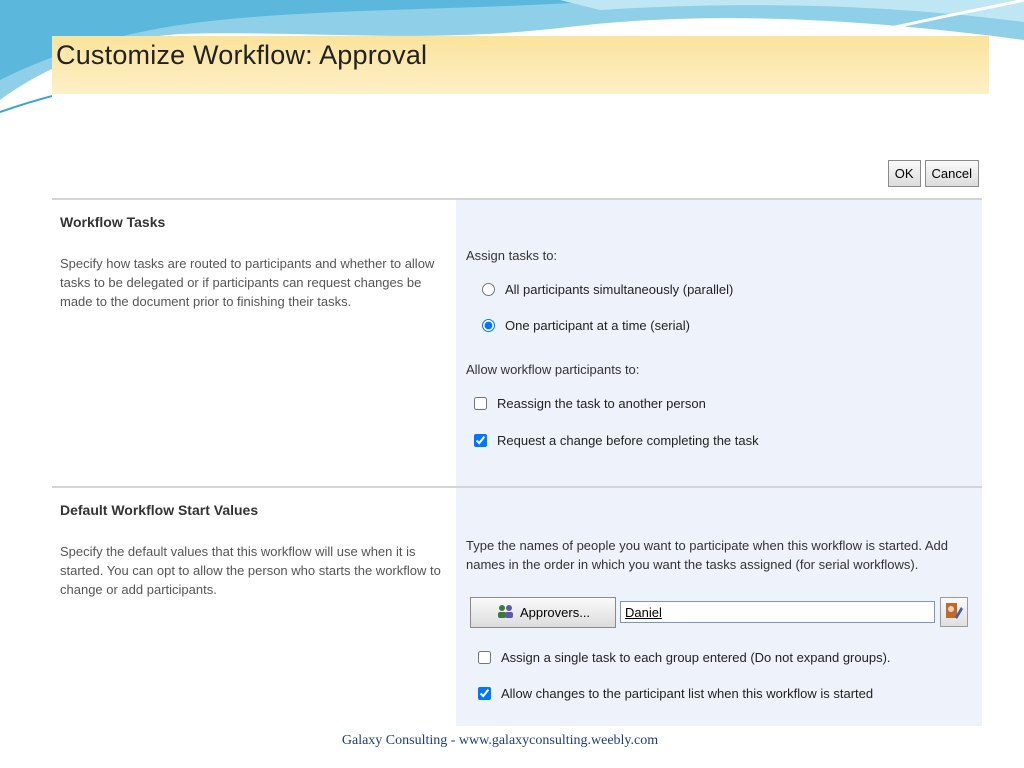 This screenshot has height=768, width=1024. What do you see at coordinates (597, 325) in the screenshot?
I see `serial-option-label: One participant at a time (serial)` at bounding box center [597, 325].